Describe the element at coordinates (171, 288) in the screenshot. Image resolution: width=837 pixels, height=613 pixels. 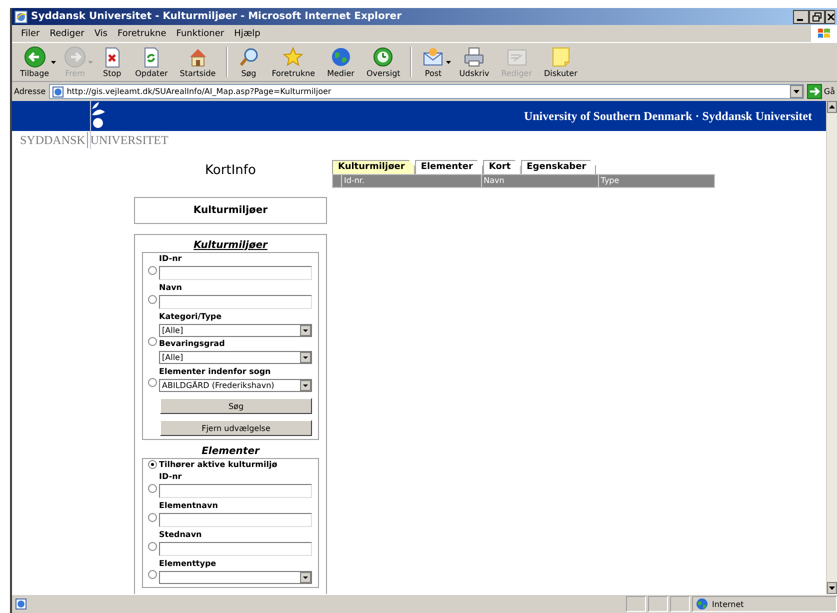
I see `field-label: Navn` at that location.